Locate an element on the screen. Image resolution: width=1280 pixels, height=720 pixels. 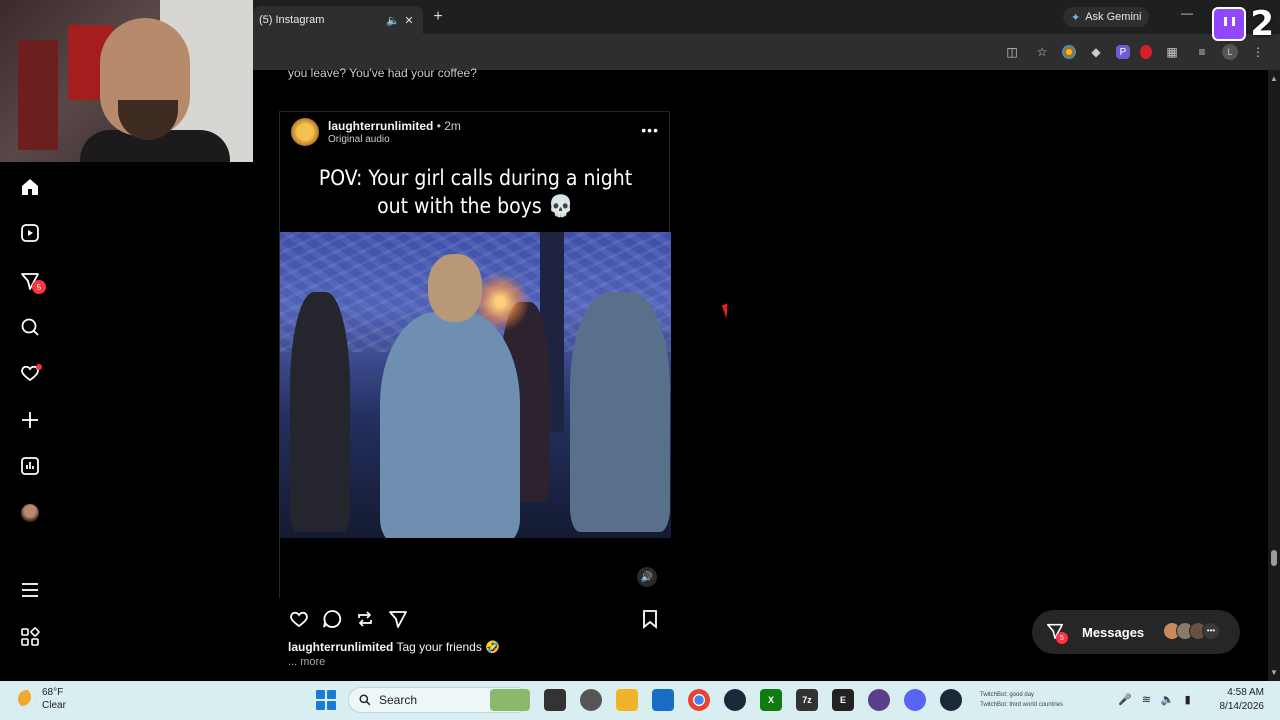
microsoft-store-icon is located at coordinates (663, 700).